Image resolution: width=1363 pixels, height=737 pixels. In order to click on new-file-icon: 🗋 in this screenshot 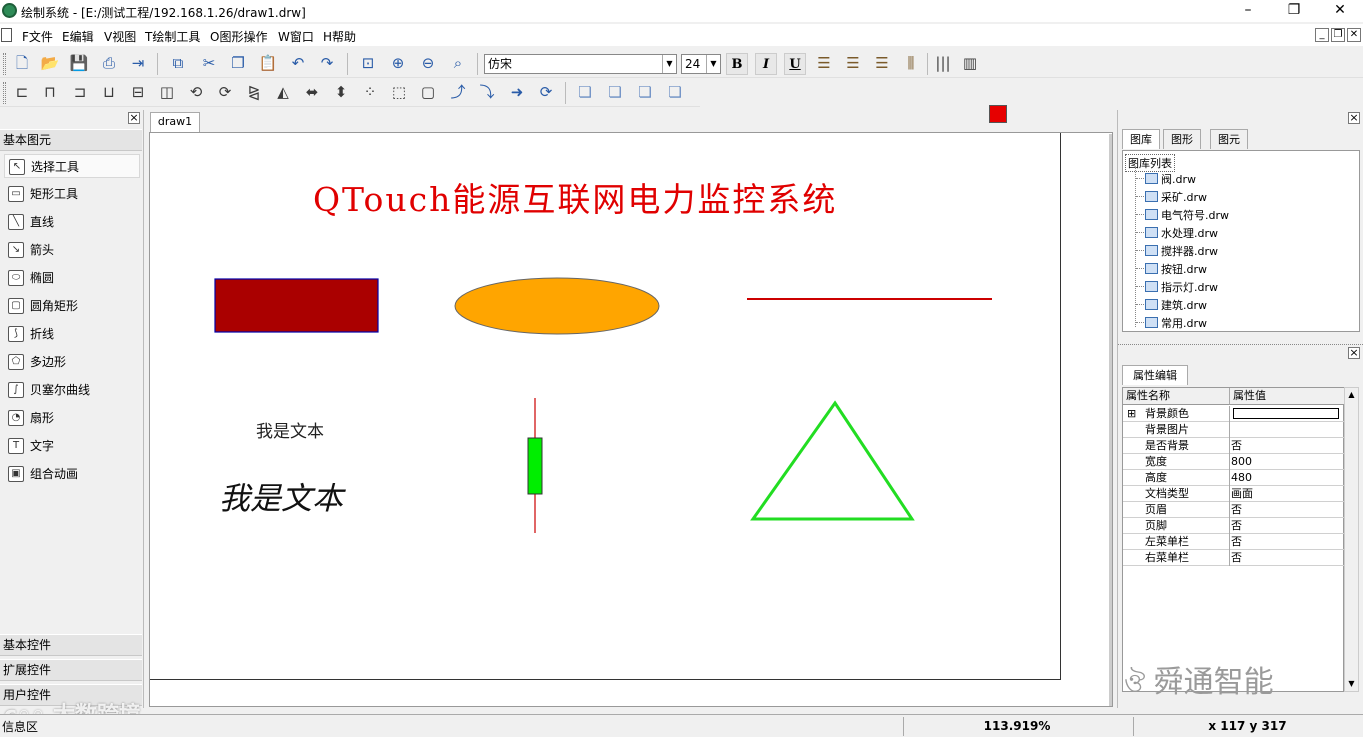, I will do `click(22, 64)`.